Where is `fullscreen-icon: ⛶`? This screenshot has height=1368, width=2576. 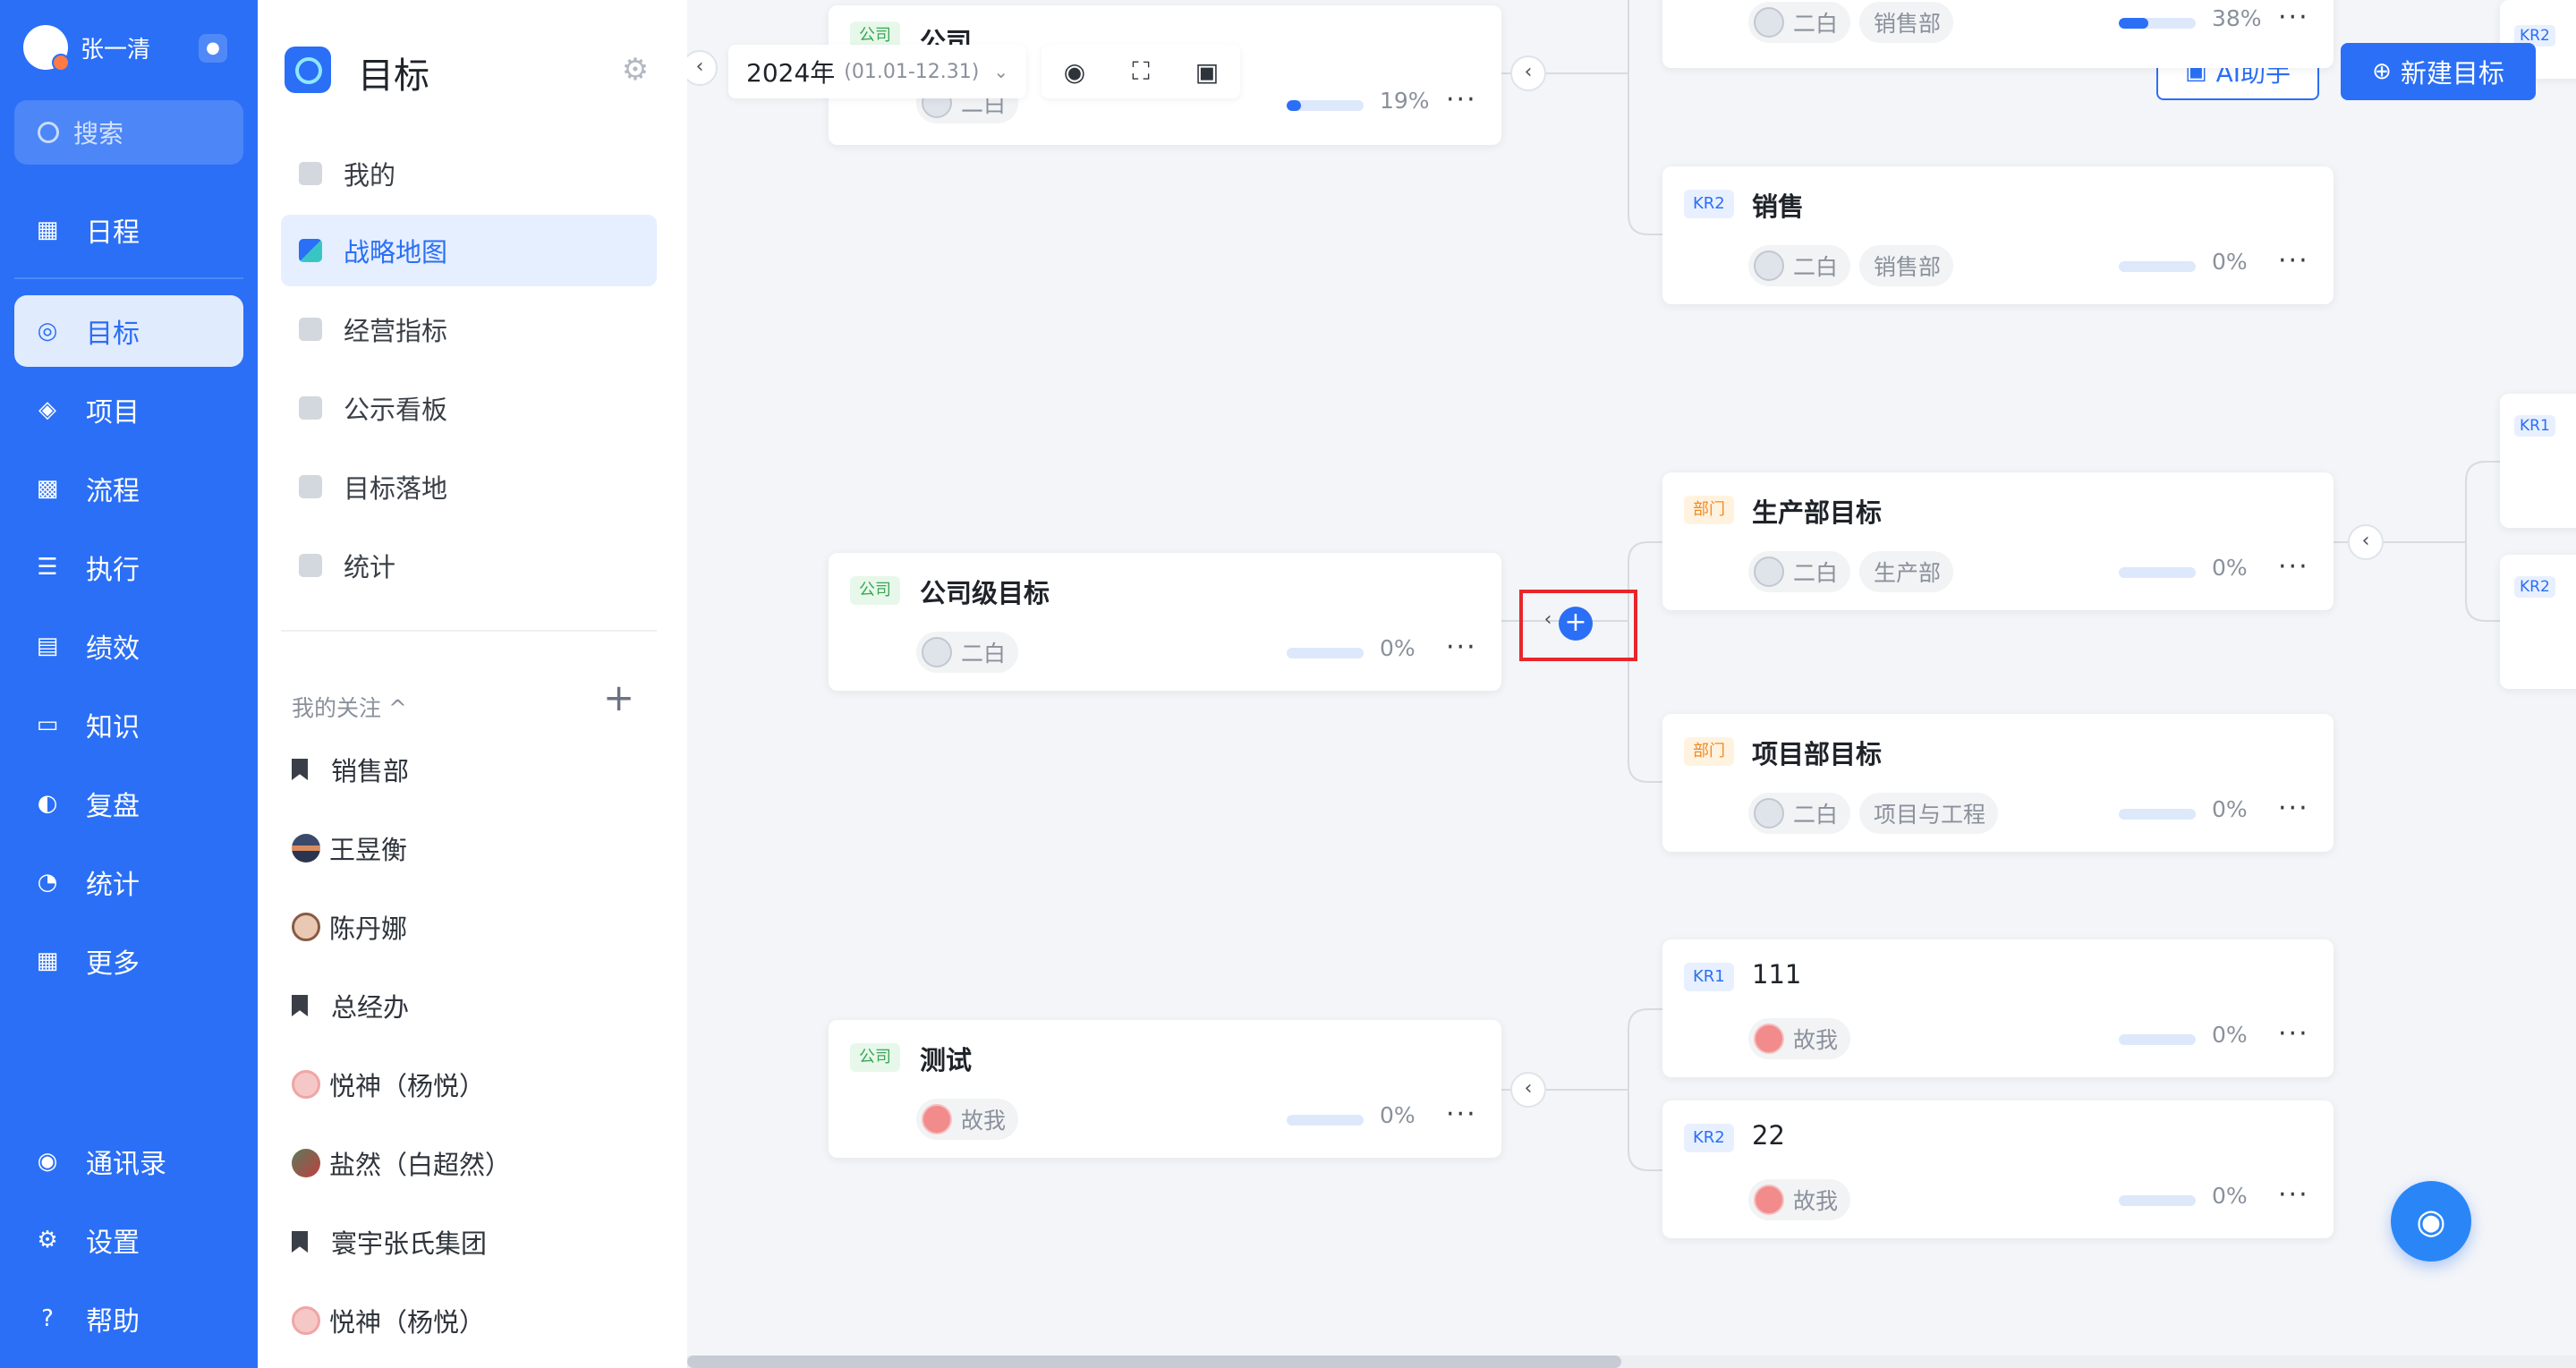
fullscreen-icon: ⛶ is located at coordinates (1141, 71).